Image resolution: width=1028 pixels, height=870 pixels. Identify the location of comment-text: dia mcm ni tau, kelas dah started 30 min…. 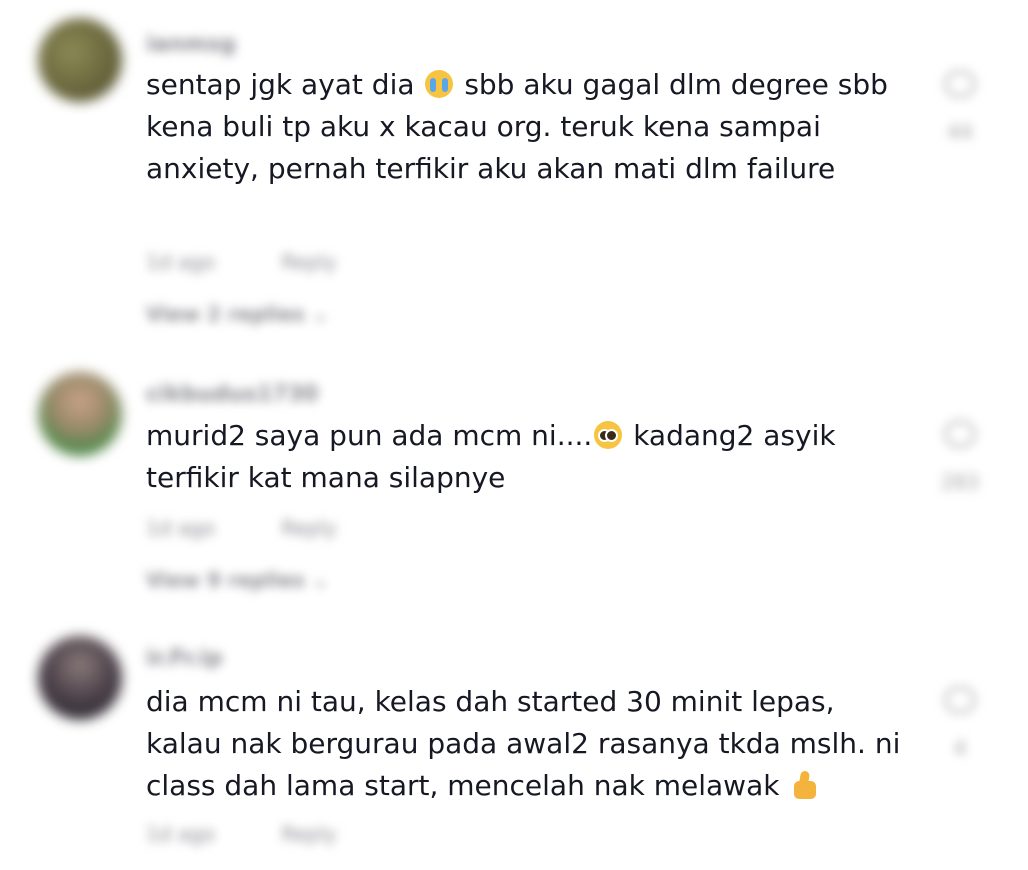
(526, 744).